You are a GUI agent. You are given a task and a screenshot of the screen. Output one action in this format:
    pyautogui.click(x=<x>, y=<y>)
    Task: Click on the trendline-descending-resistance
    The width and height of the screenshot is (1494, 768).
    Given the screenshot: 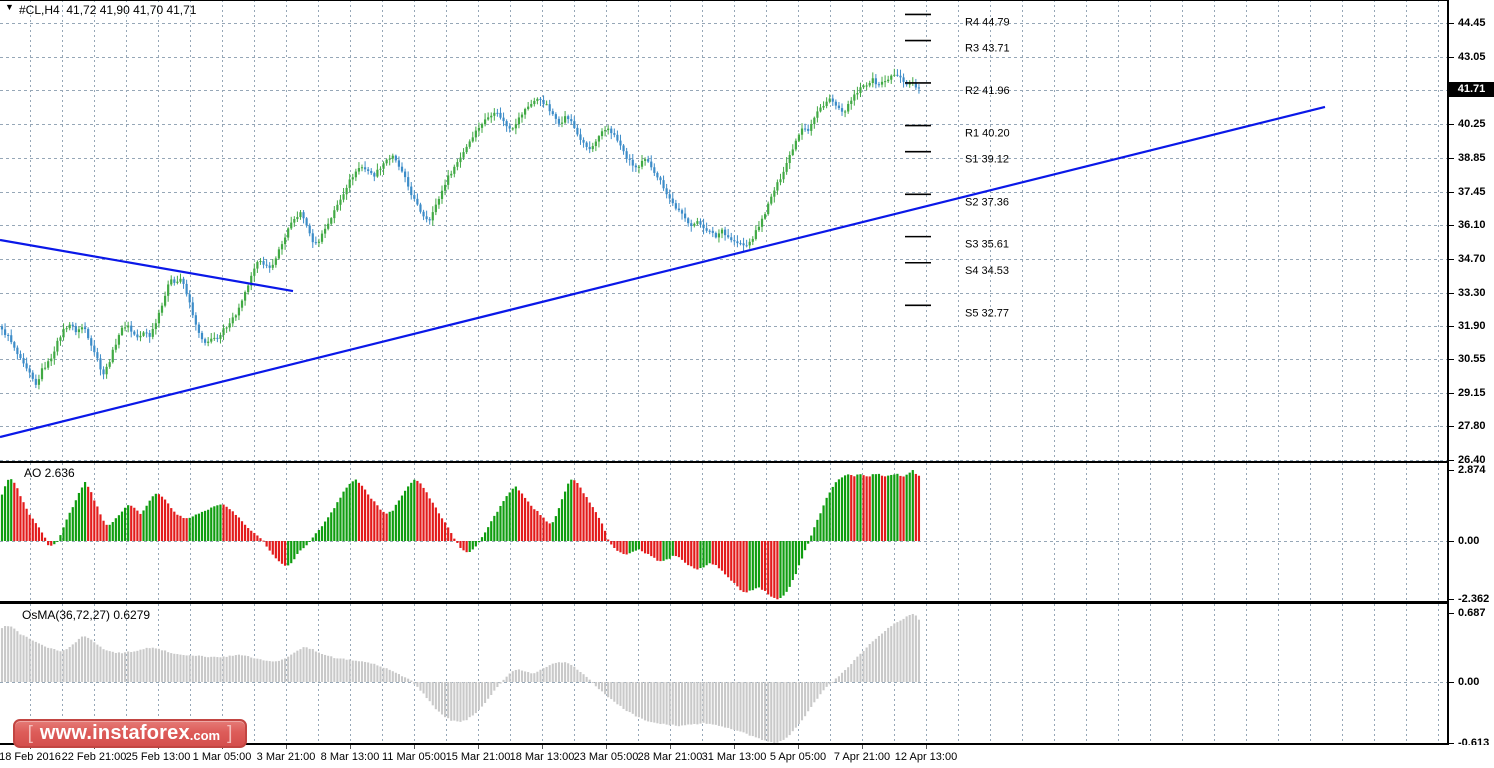 What is the action you would take?
    pyautogui.click(x=147, y=265)
    